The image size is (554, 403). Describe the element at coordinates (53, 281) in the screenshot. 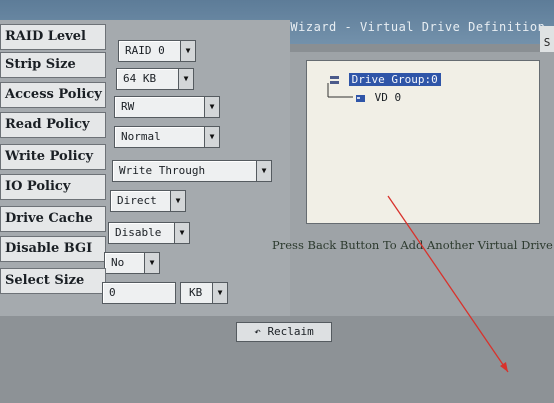

I see `select-size-label: Select Size` at that location.